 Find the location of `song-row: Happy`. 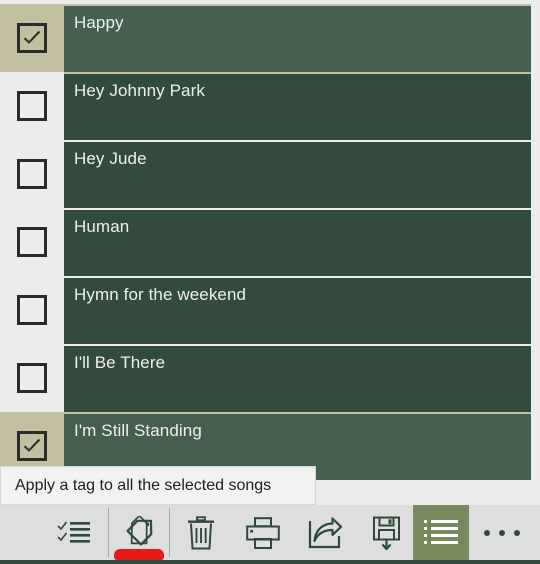

song-row: Happy is located at coordinates (270, 38).